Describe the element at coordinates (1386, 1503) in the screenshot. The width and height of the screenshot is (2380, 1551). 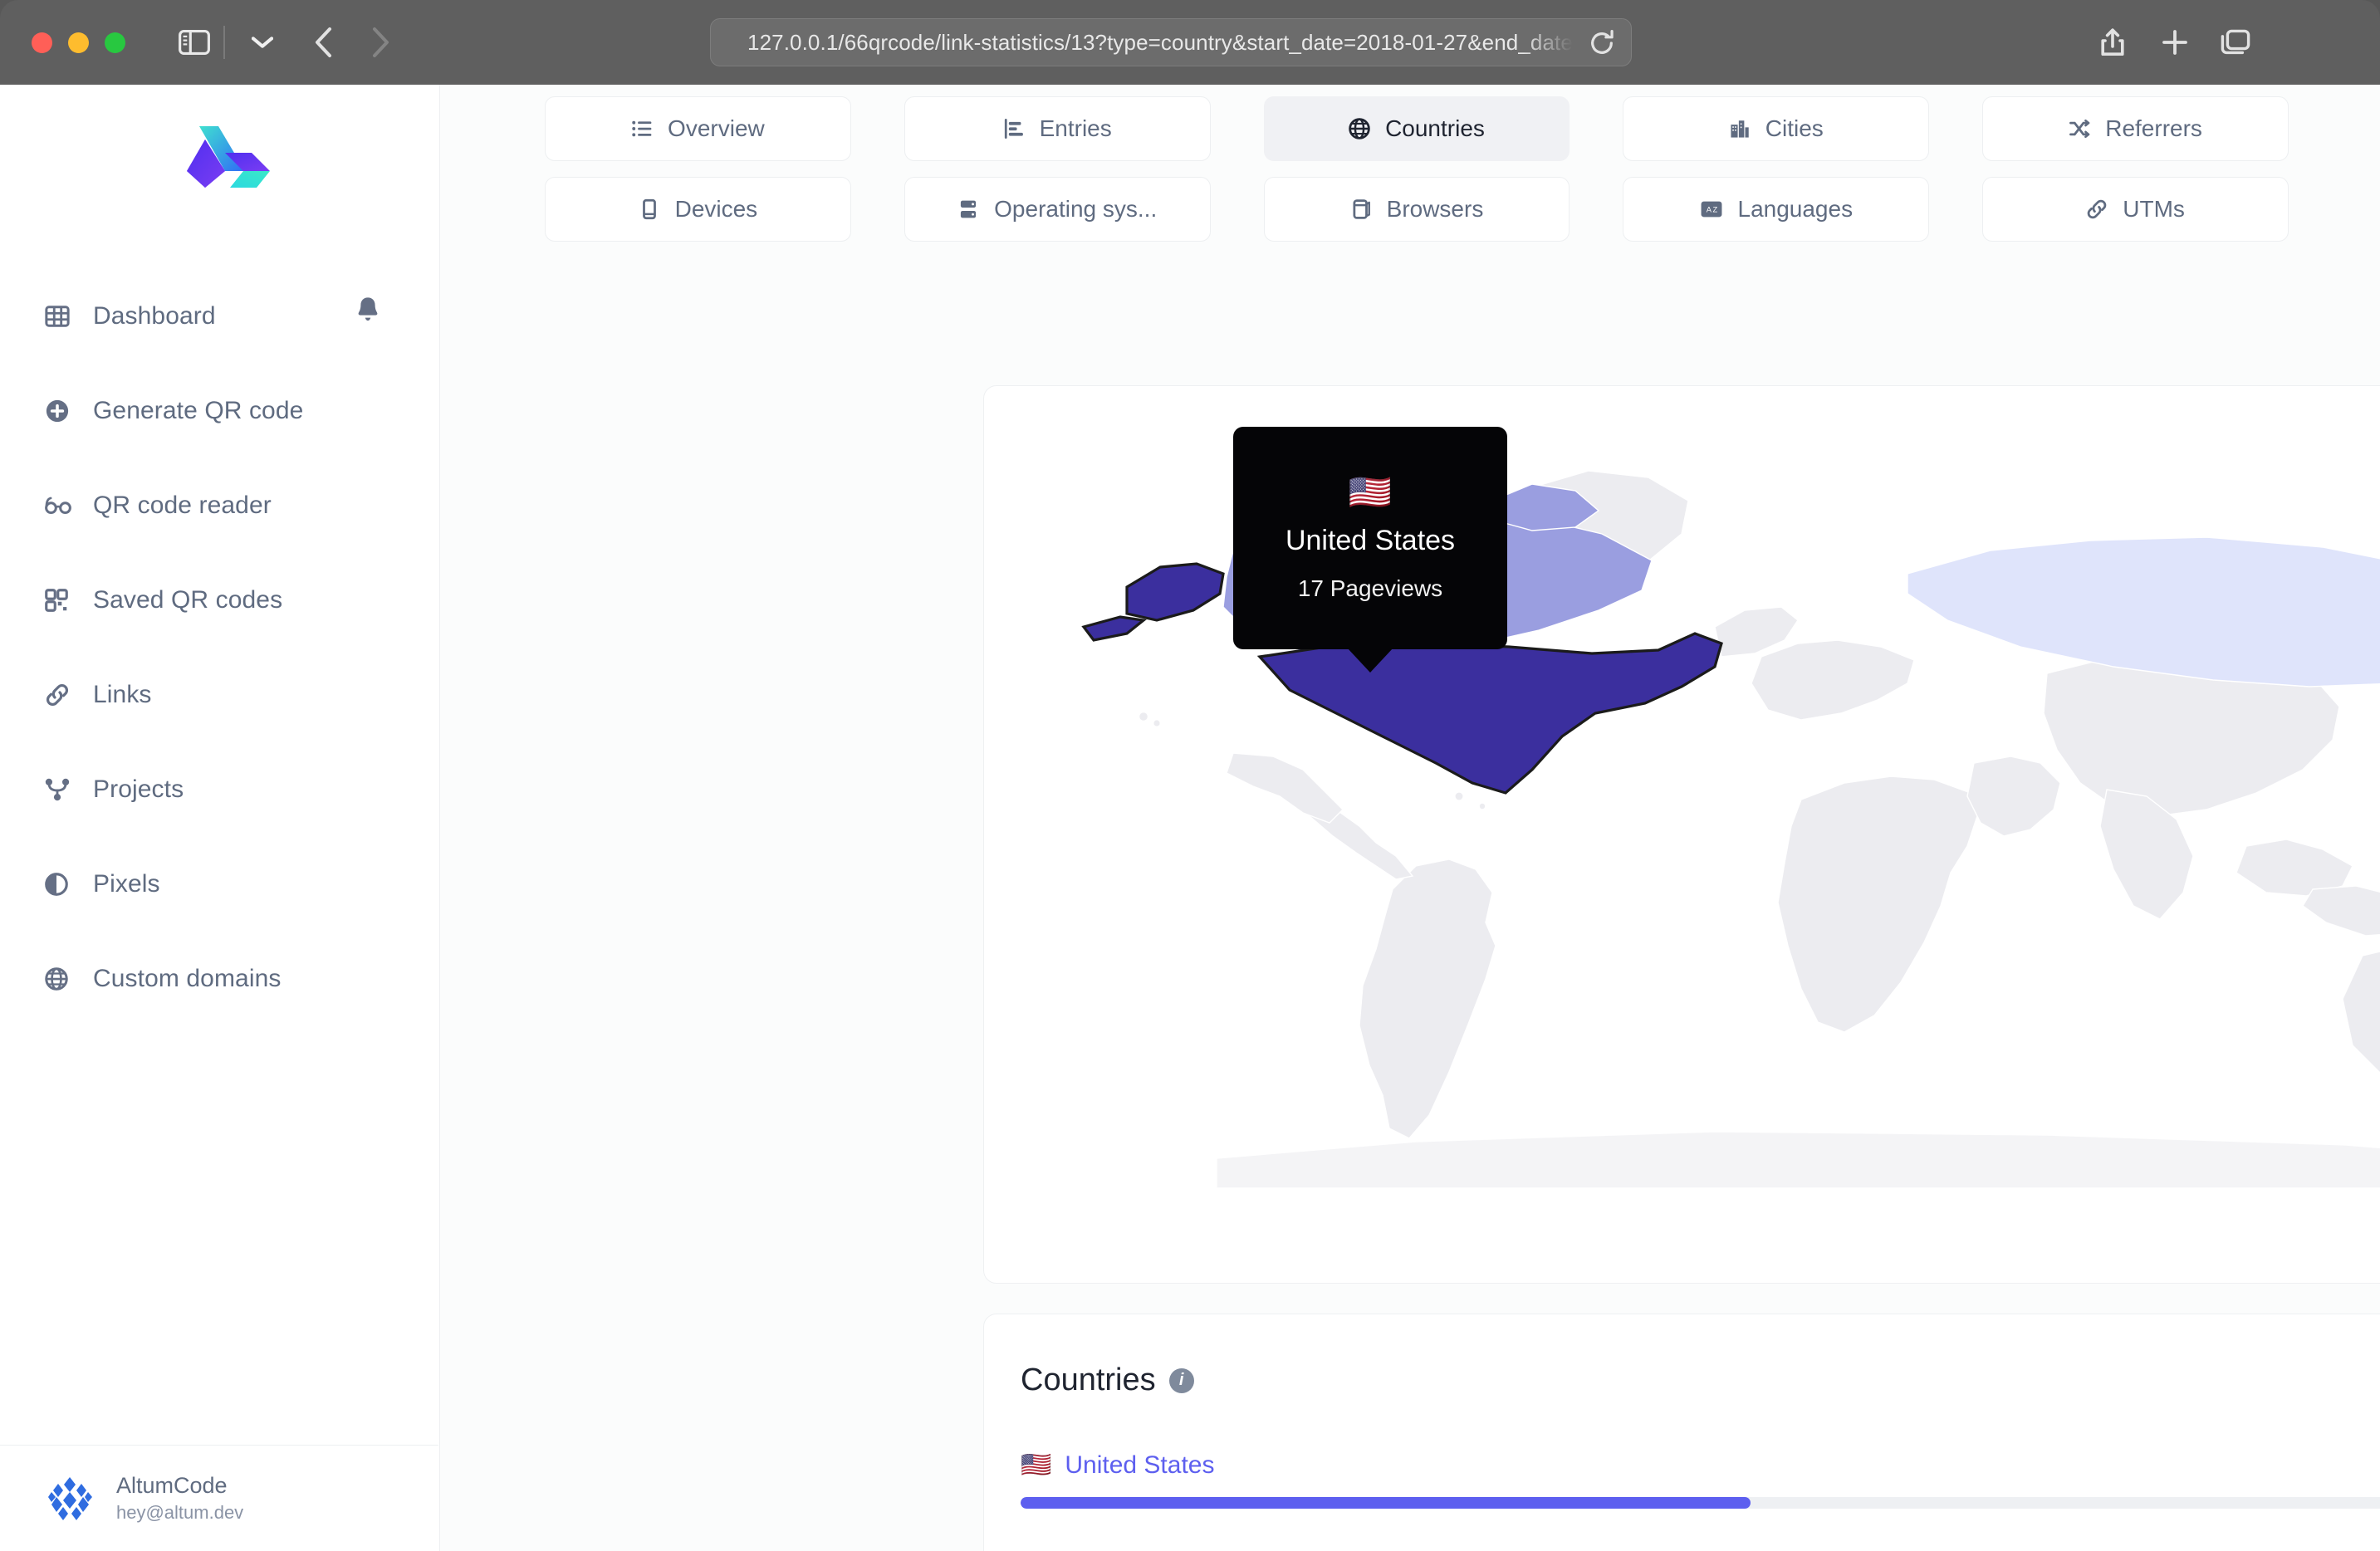
I see `progress-fill` at that location.